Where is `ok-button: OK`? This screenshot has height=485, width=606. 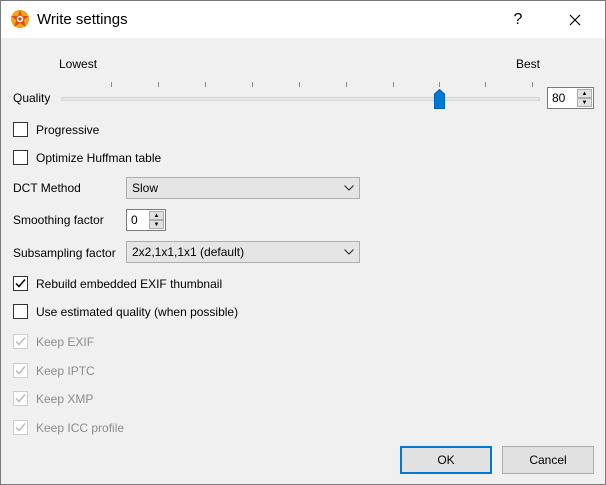 ok-button: OK is located at coordinates (446, 460).